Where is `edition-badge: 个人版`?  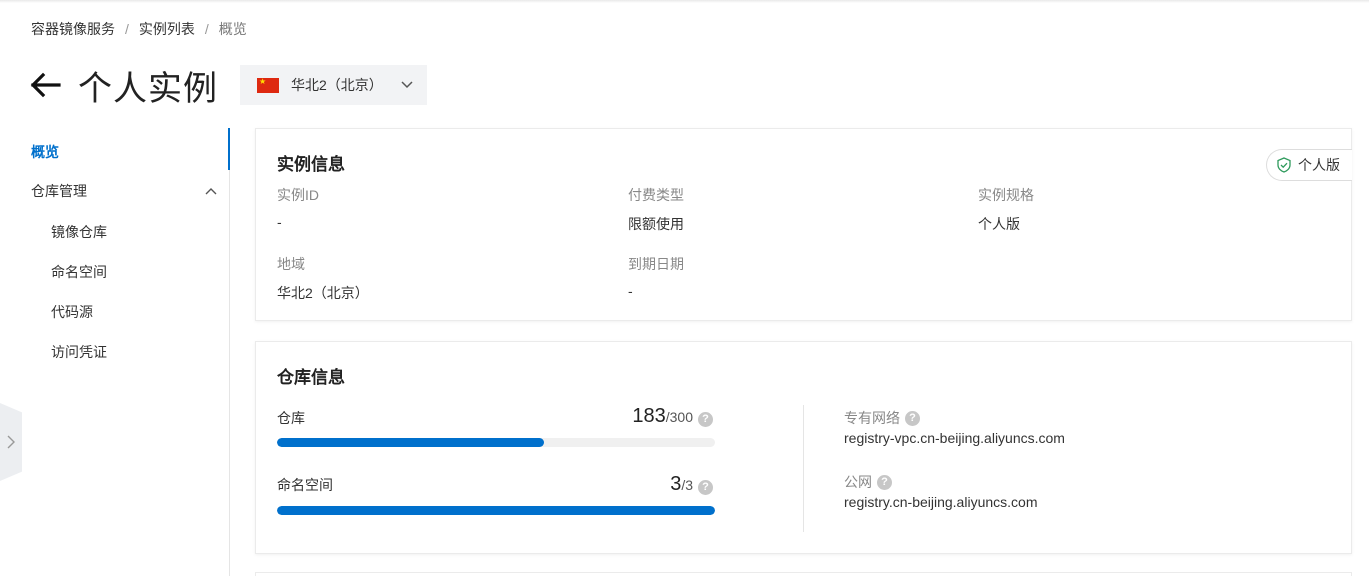 edition-badge: 个人版 is located at coordinates (1309, 165).